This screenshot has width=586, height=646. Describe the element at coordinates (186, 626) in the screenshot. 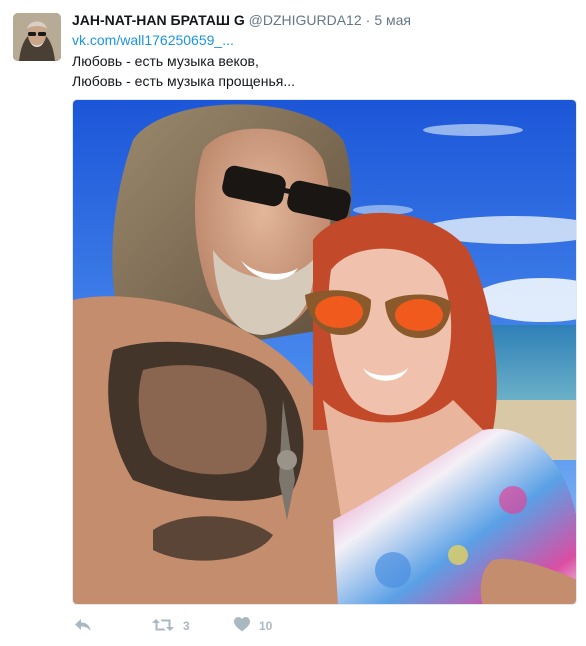

I see `retweet-count: 3` at that location.